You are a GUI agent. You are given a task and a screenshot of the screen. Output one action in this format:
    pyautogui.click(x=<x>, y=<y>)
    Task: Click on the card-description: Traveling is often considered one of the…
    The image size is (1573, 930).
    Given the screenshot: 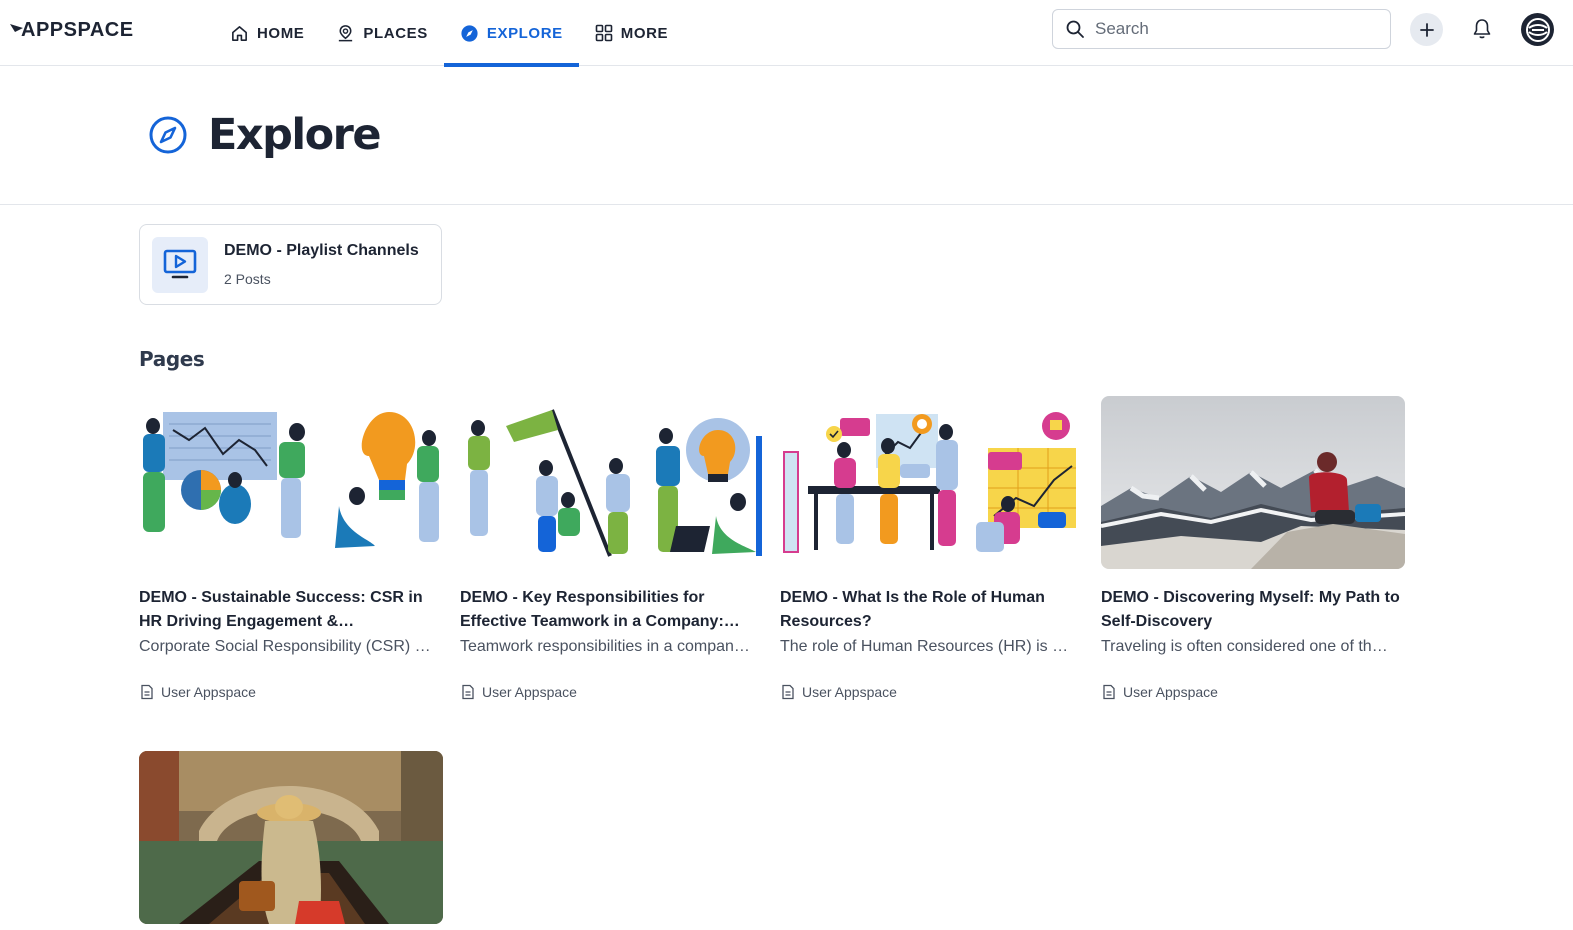 What is the action you would take?
    pyautogui.click(x=1247, y=646)
    